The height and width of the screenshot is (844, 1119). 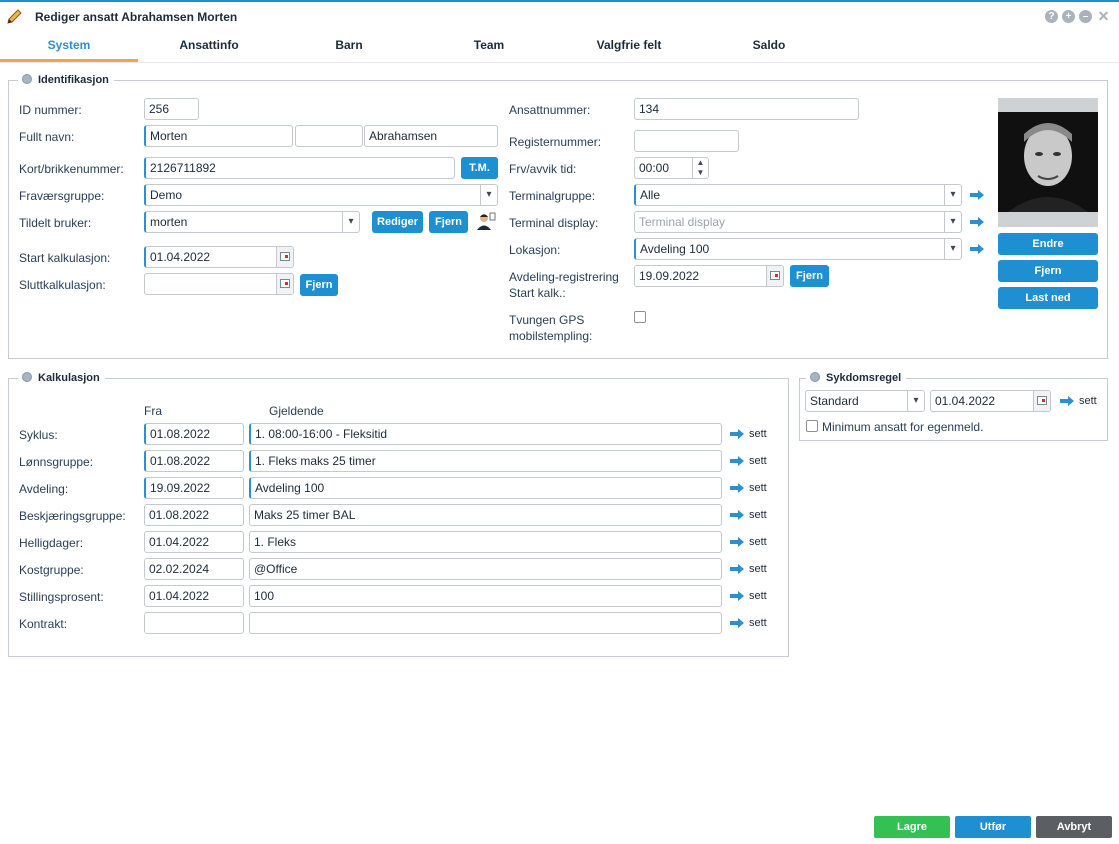 What do you see at coordinates (798, 195) in the screenshot?
I see `terminal-group-select: Alle ▾` at bounding box center [798, 195].